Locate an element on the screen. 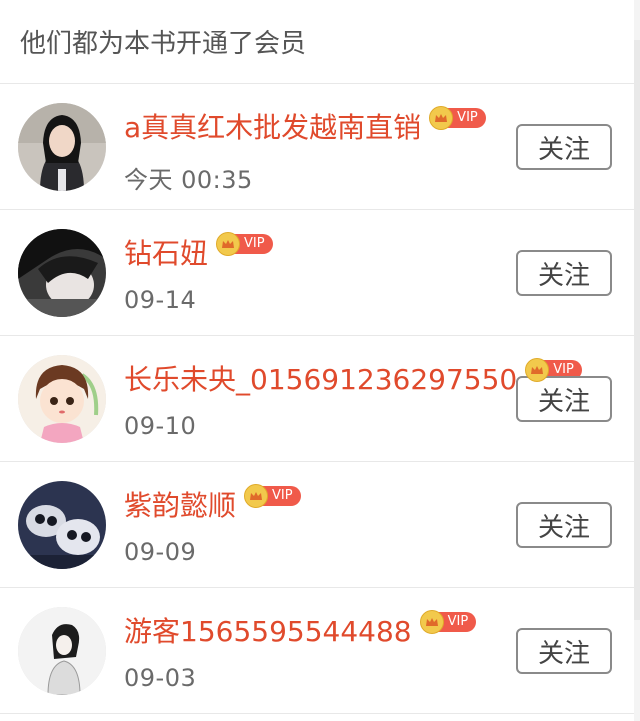 Image resolution: width=640 pixels, height=721 pixels. member-date: 09-03 is located at coordinates (160, 678).